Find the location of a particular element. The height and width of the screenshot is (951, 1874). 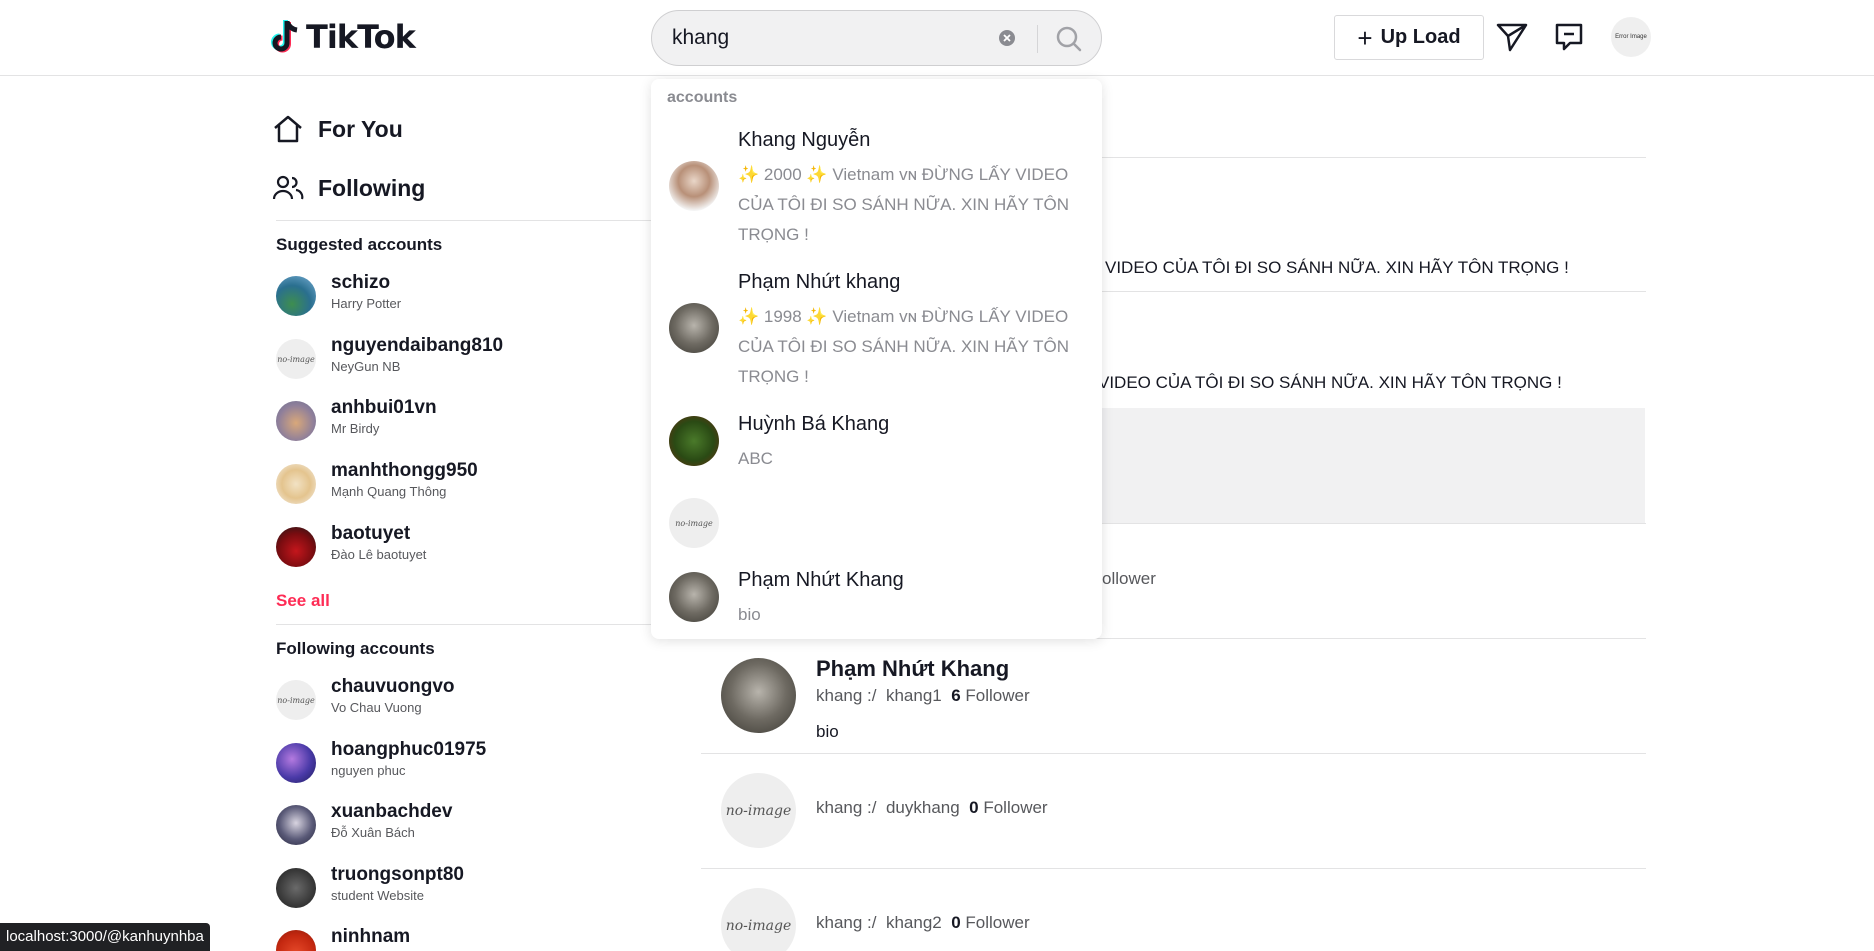

nav-for-you: For You is located at coordinates (337, 129).